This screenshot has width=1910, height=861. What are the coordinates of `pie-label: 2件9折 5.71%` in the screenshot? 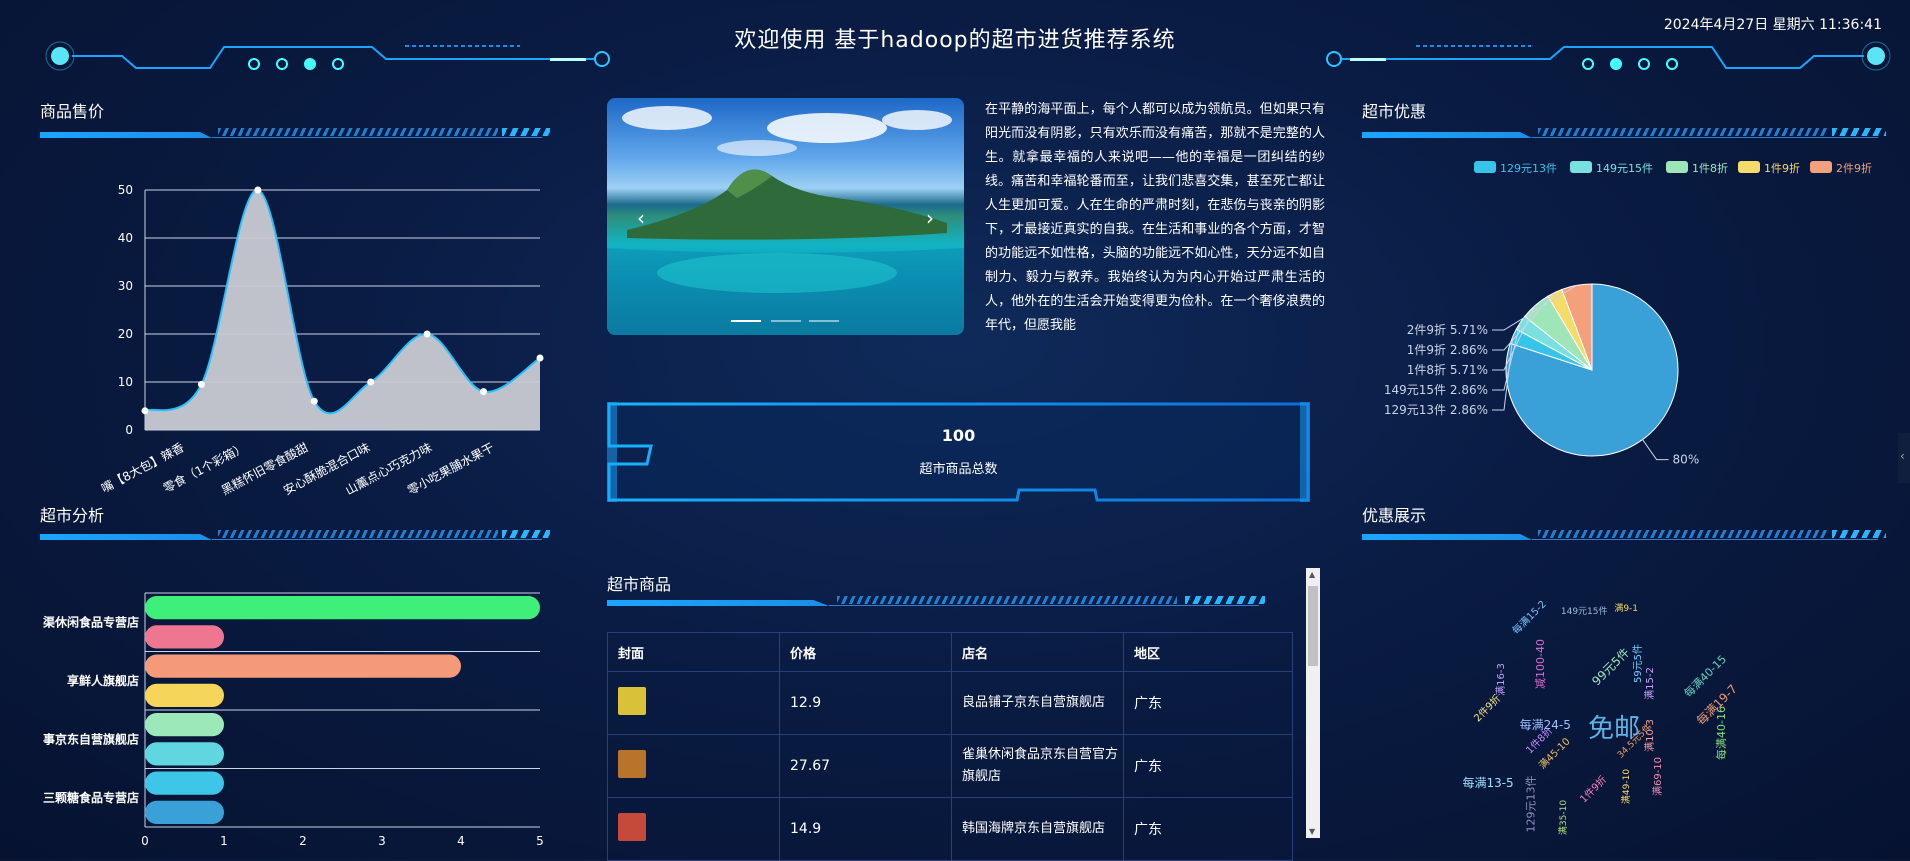 It's located at (1447, 329).